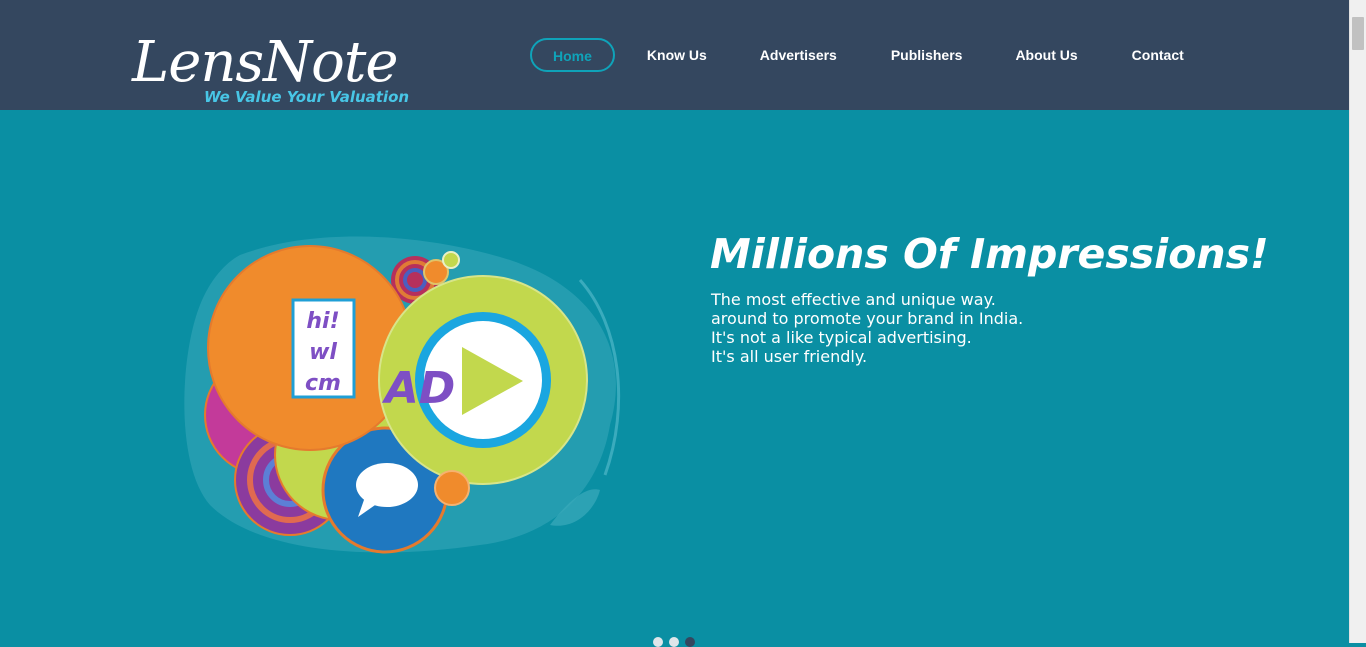 The width and height of the screenshot is (1366, 647). Describe the element at coordinates (323, 383) in the screenshot. I see `card-line-3: cm` at that location.